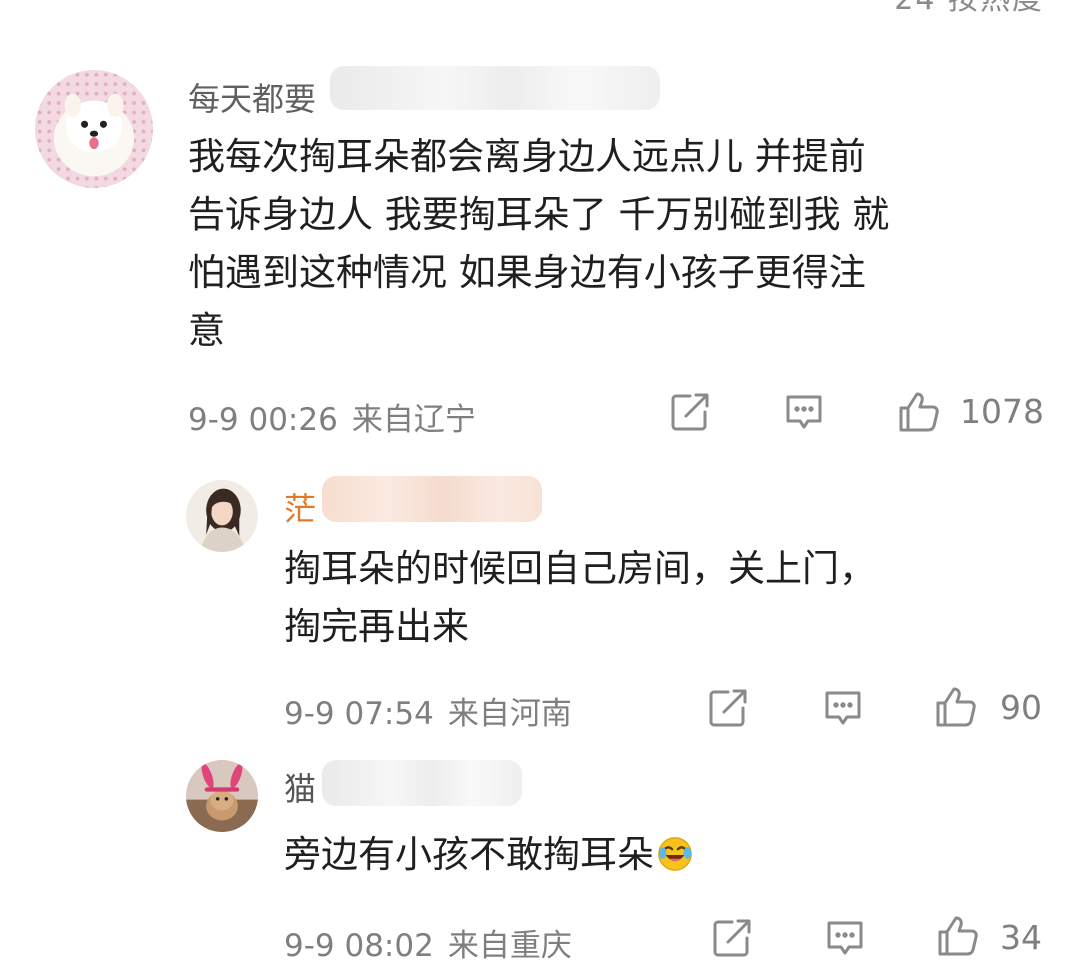 The image size is (1080, 977). What do you see at coordinates (413, 420) in the screenshot?
I see `location: 来自辽宁` at bounding box center [413, 420].